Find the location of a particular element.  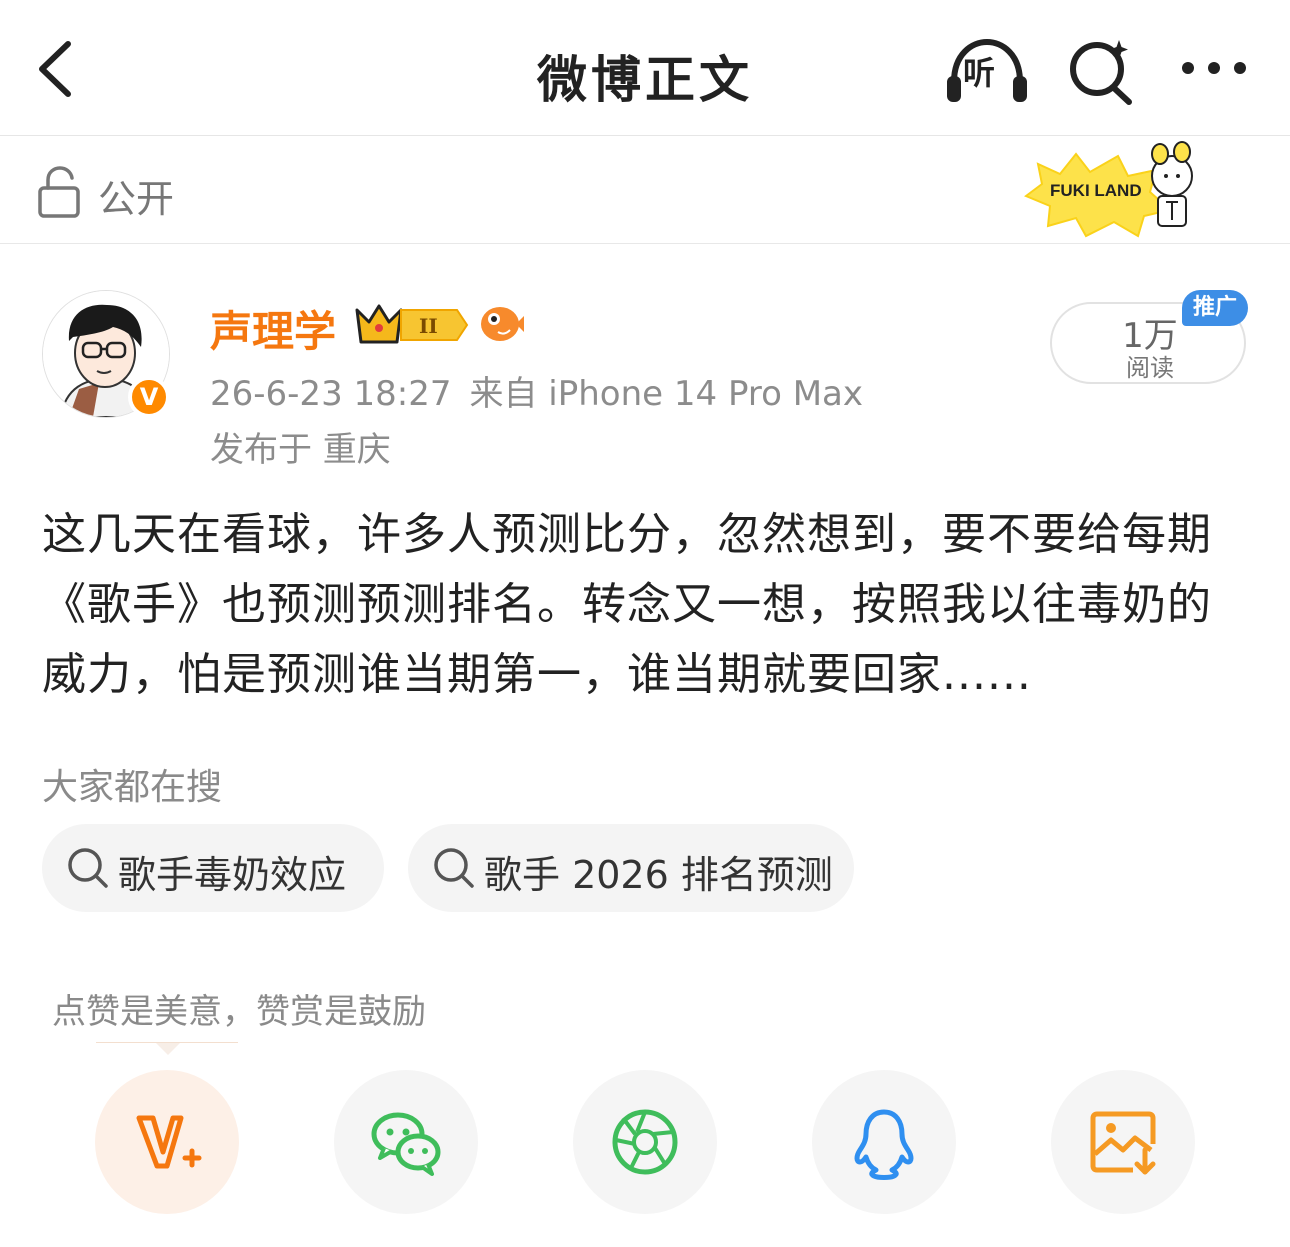

search-chip-label: 歌手 2026 排名预测 is located at coordinates (658, 875).